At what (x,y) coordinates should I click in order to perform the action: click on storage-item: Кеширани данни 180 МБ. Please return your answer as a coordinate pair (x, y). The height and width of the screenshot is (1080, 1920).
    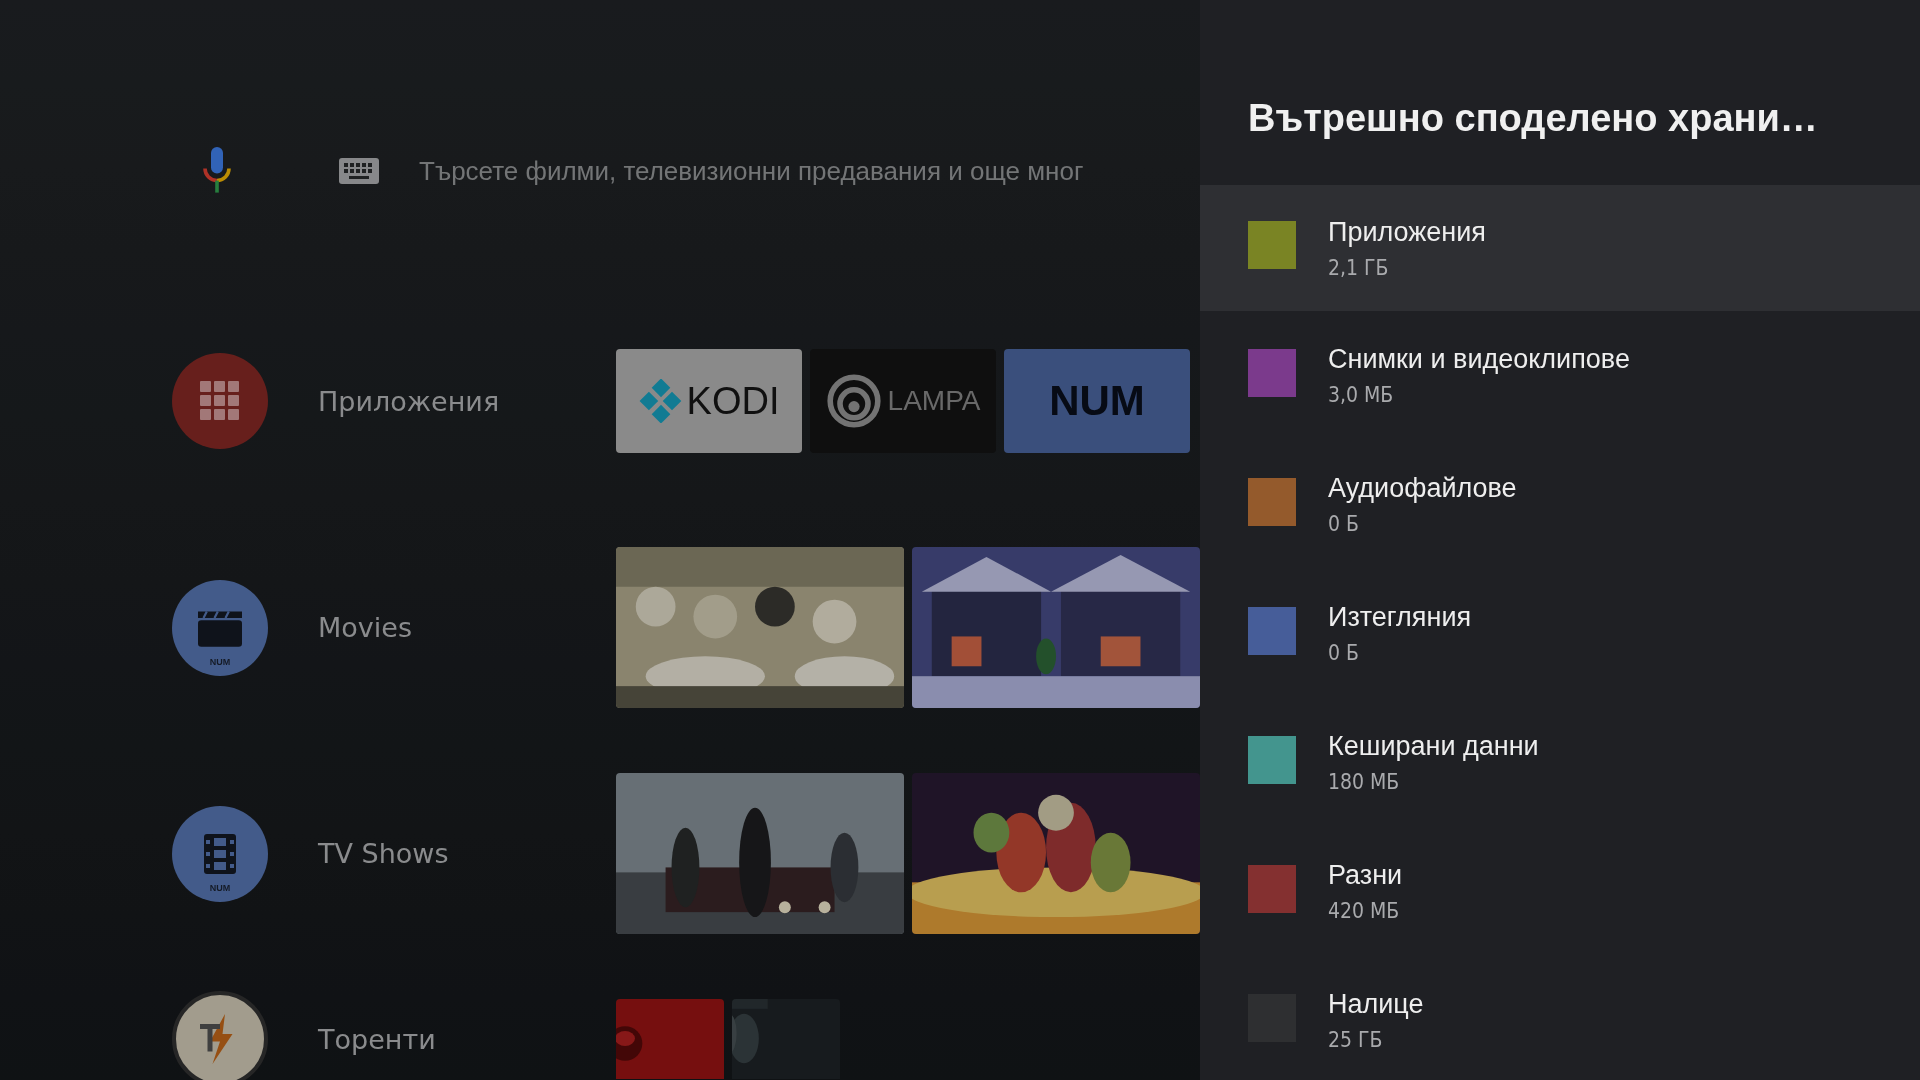
    Looking at the image, I should click on (1560, 762).